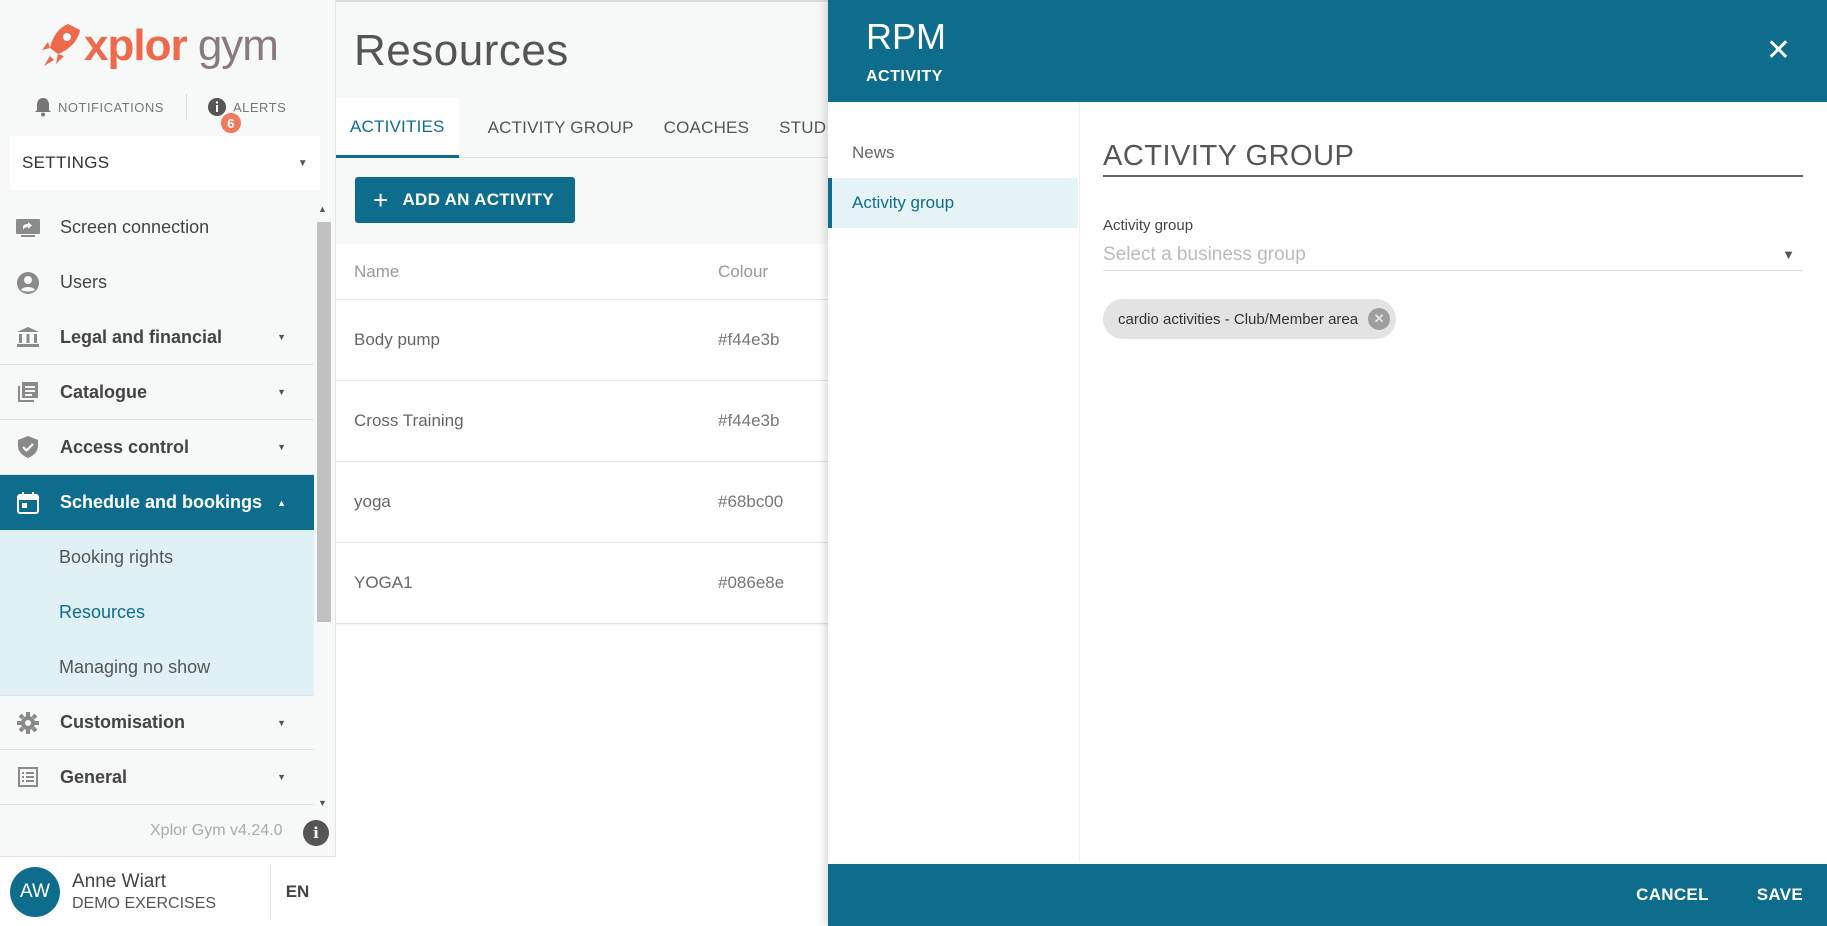  Describe the element at coordinates (1148, 225) in the screenshot. I see `activity-group-label: Activity group` at that location.